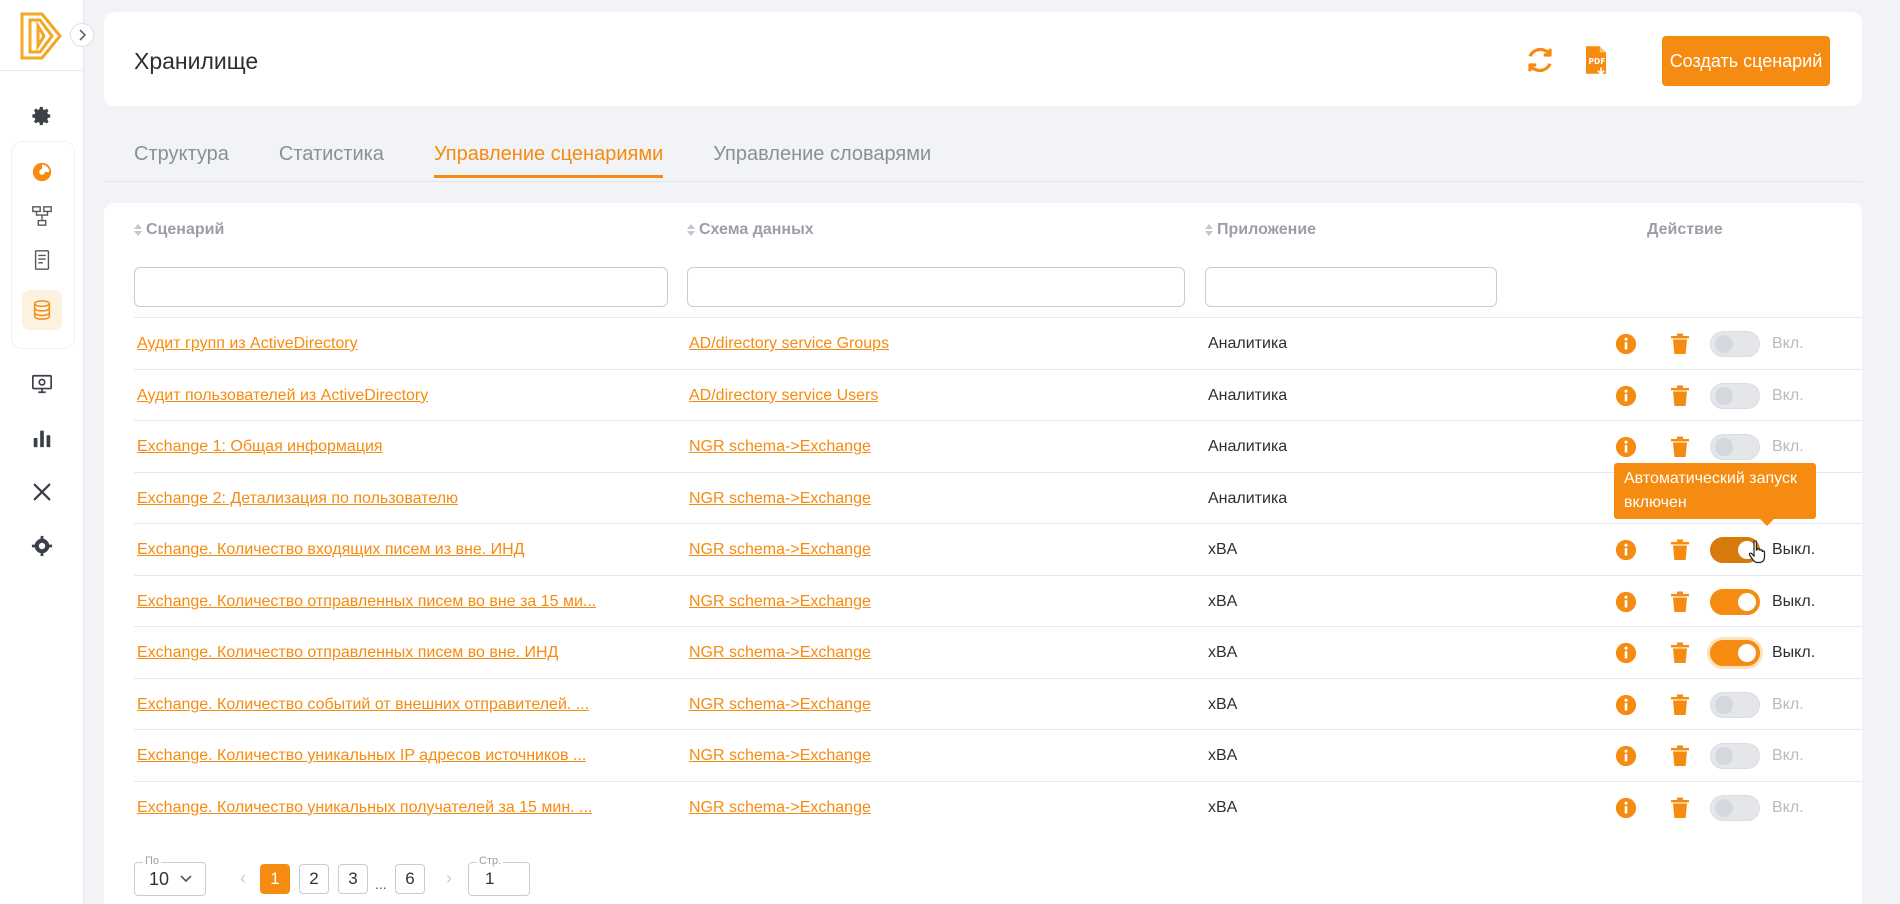 The height and width of the screenshot is (904, 1900). Describe the element at coordinates (42, 492) in the screenshot. I see `sidebar-item-tools` at that location.